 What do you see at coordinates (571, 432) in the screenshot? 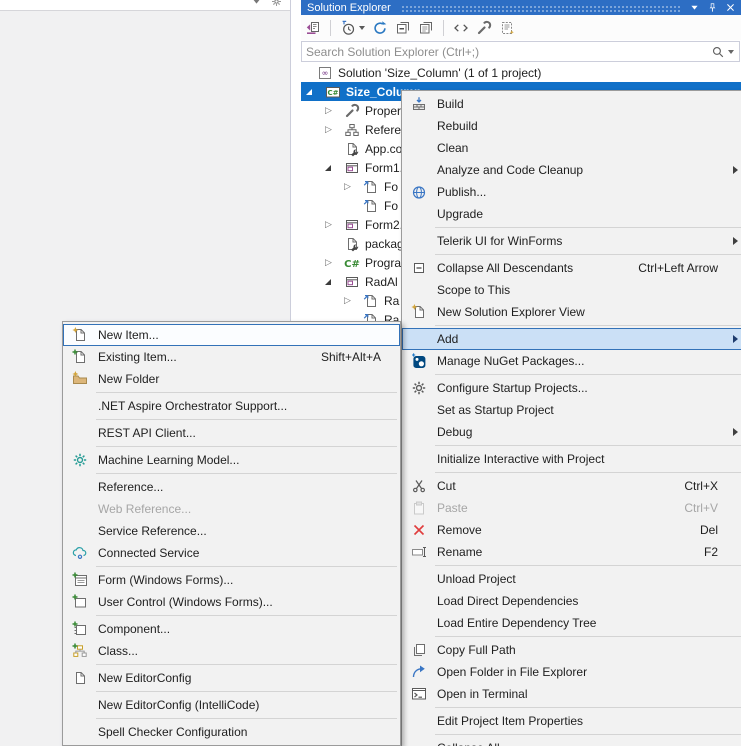
I see `menu-item-debug: Debug` at bounding box center [571, 432].